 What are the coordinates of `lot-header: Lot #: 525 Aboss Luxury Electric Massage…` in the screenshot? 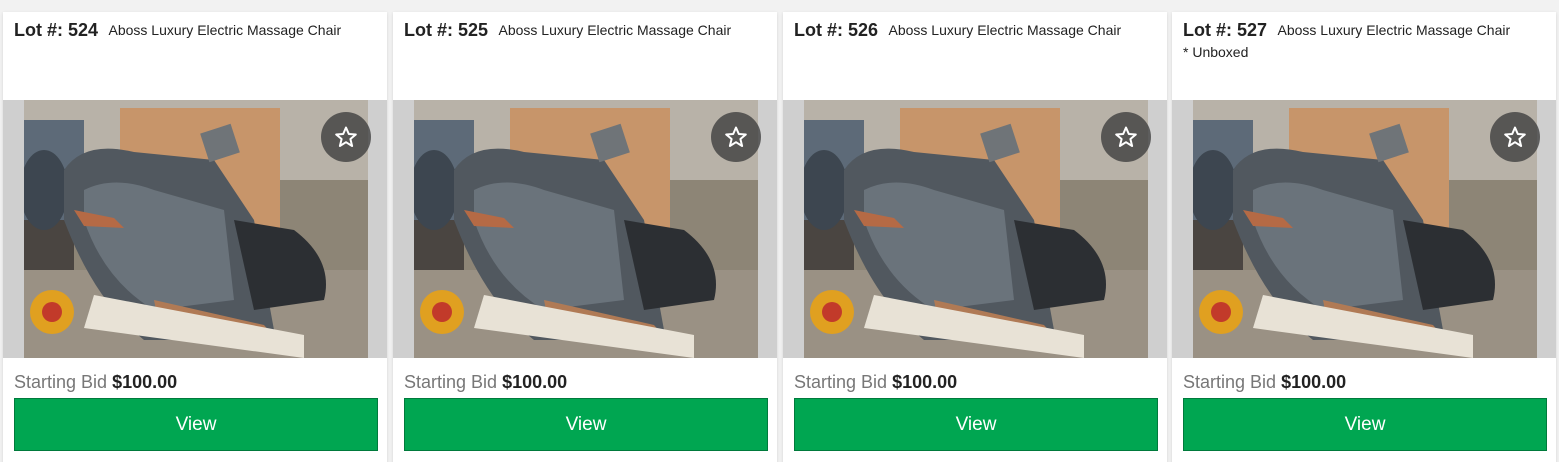 It's located at (587, 60).